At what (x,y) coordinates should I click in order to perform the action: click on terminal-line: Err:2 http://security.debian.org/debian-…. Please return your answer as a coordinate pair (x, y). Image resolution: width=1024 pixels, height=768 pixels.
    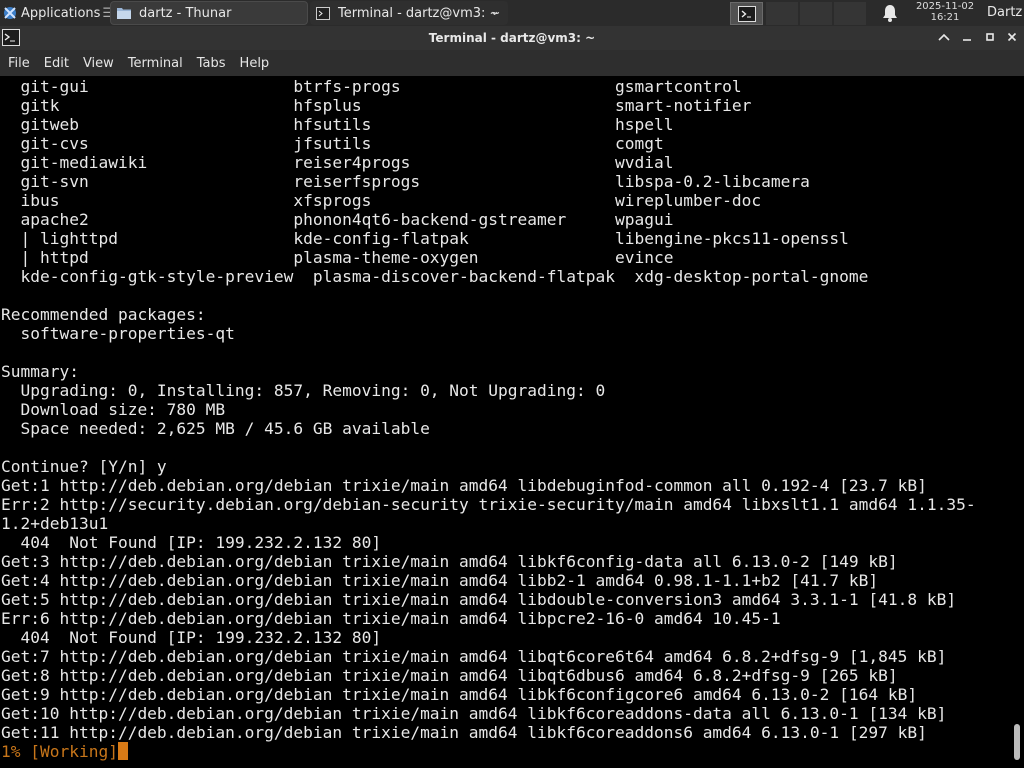
    Looking at the image, I should click on (488, 504).